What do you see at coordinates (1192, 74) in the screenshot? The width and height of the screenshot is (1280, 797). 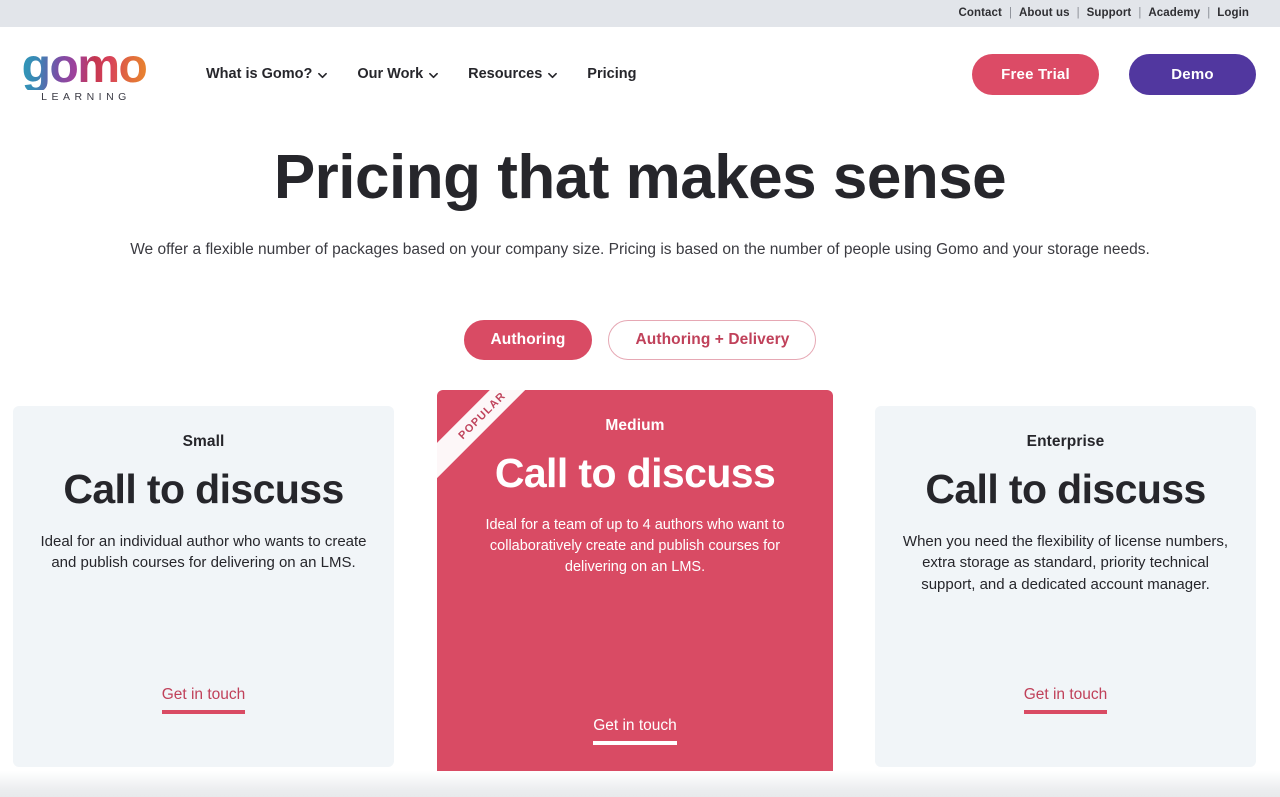 I see `demo-button: Demo` at bounding box center [1192, 74].